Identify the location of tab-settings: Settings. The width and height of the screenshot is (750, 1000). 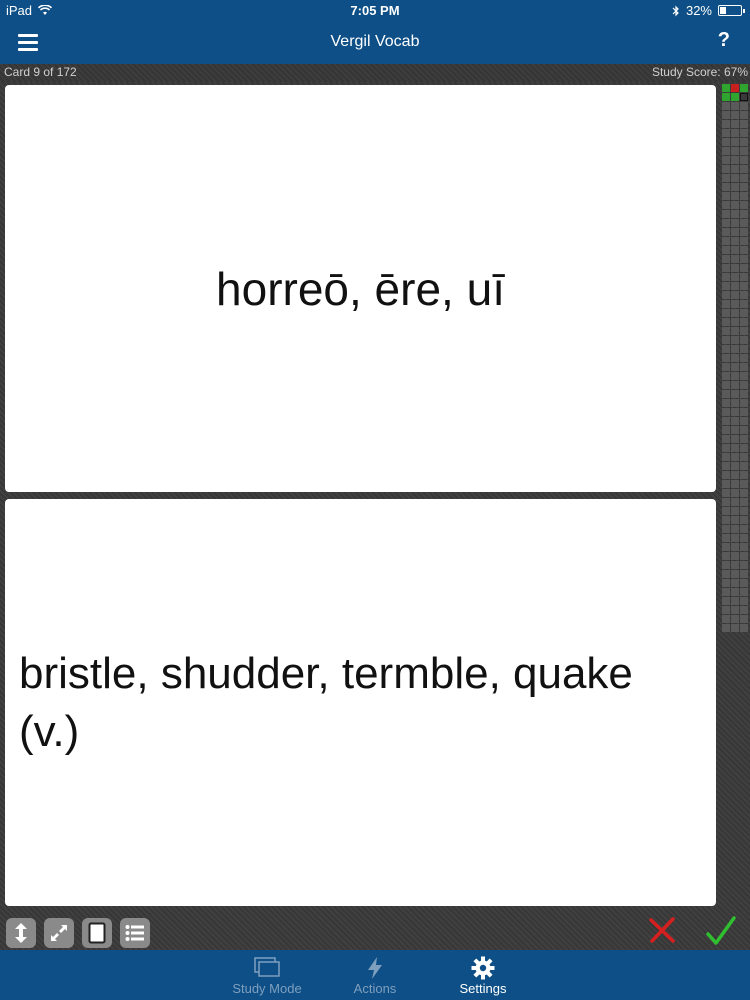
(483, 975).